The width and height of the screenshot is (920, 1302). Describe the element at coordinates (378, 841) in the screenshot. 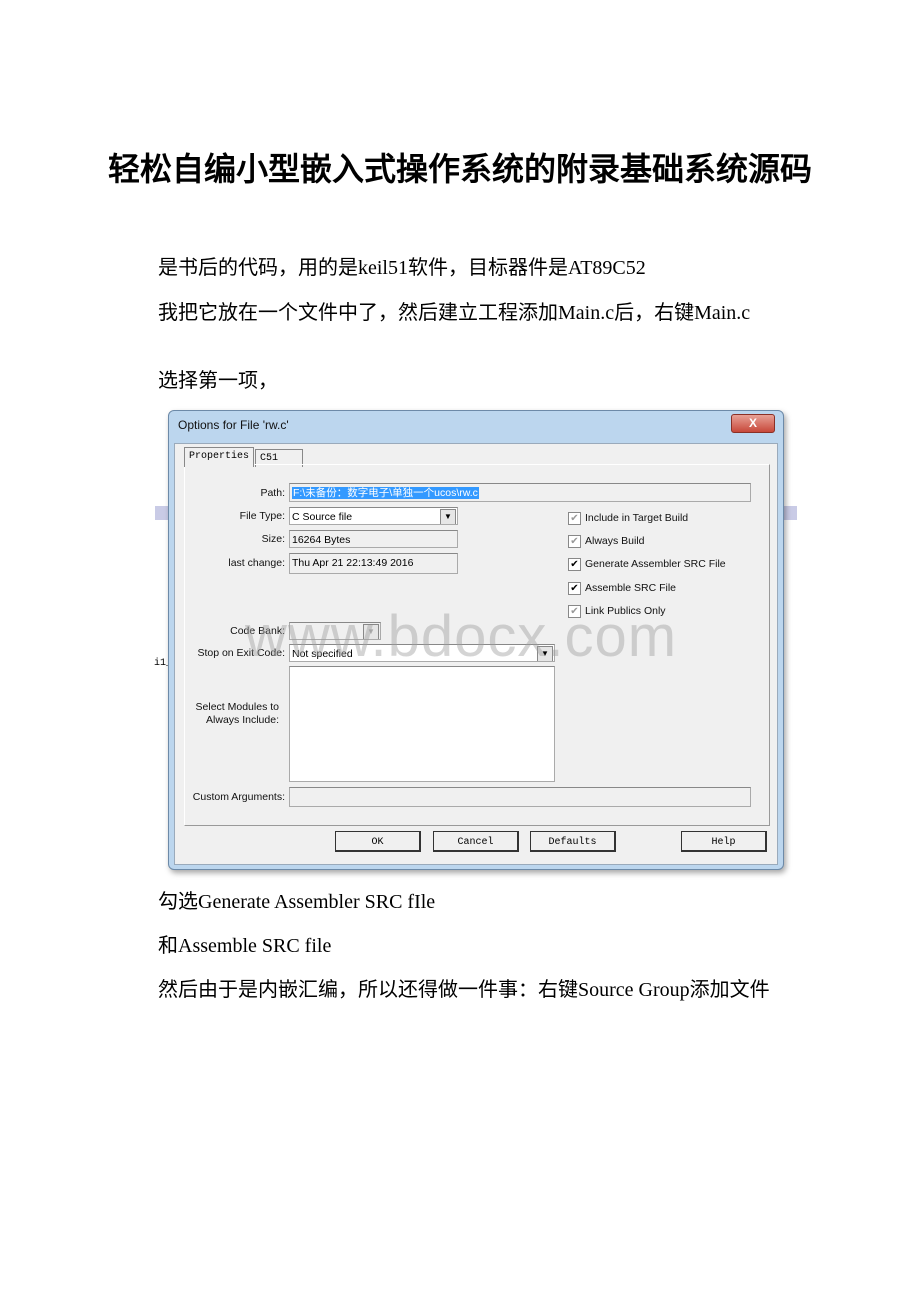

I see `ok-button: OK` at that location.